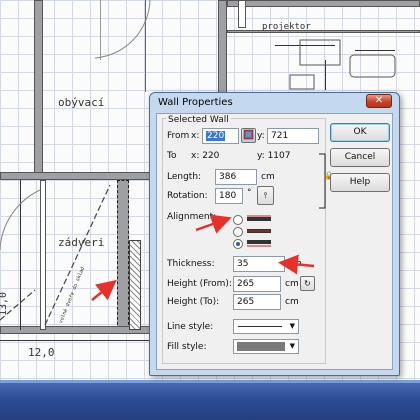 Image resolution: width=420 pixels, height=420 pixels. Describe the element at coordinates (236, 177) in the screenshot. I see `length-input: 386` at that location.